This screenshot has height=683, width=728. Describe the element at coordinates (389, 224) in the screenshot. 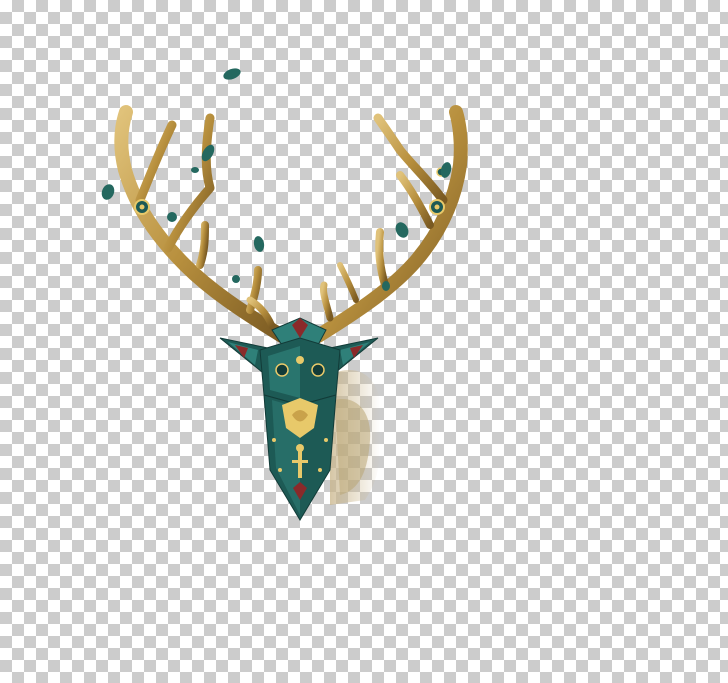

I see `right-antler` at that location.